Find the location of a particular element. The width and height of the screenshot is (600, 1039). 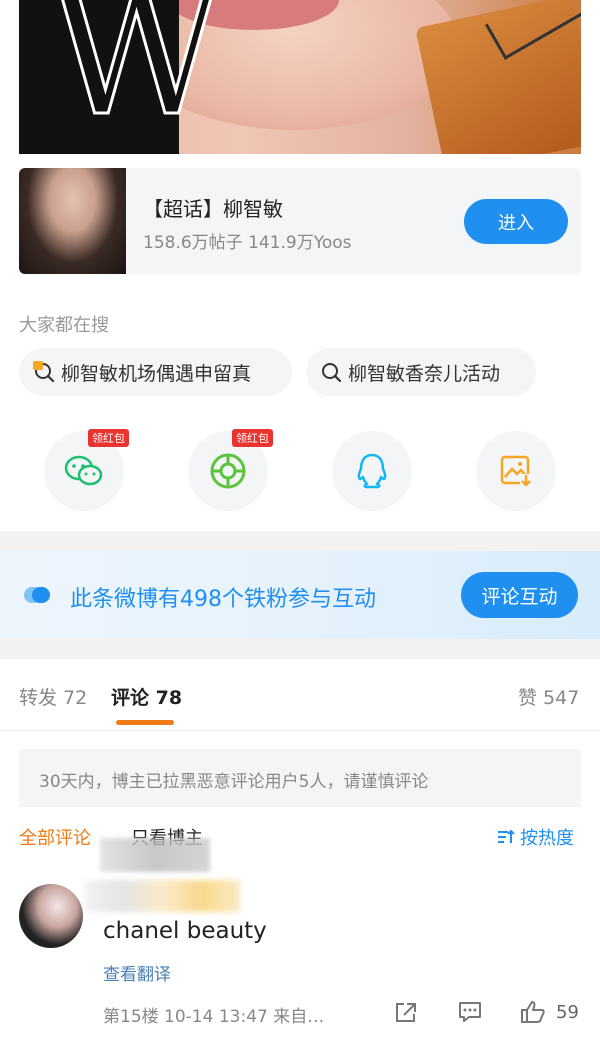

super-topic-card: 【超话】柳智敏 158.6万帖子 141.9万Yoos 进入 is located at coordinates (300, 221).